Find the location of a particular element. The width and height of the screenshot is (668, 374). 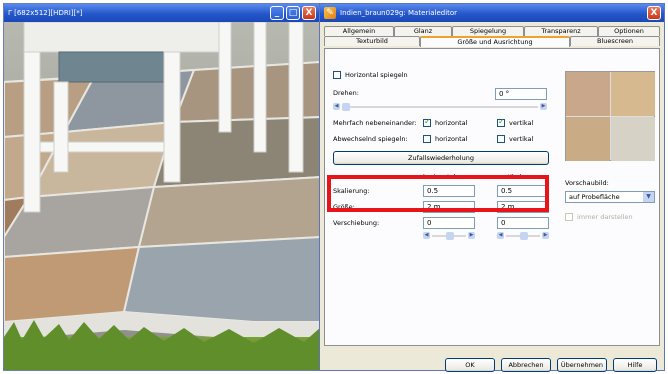

highlight-box is located at coordinates (438, 193).